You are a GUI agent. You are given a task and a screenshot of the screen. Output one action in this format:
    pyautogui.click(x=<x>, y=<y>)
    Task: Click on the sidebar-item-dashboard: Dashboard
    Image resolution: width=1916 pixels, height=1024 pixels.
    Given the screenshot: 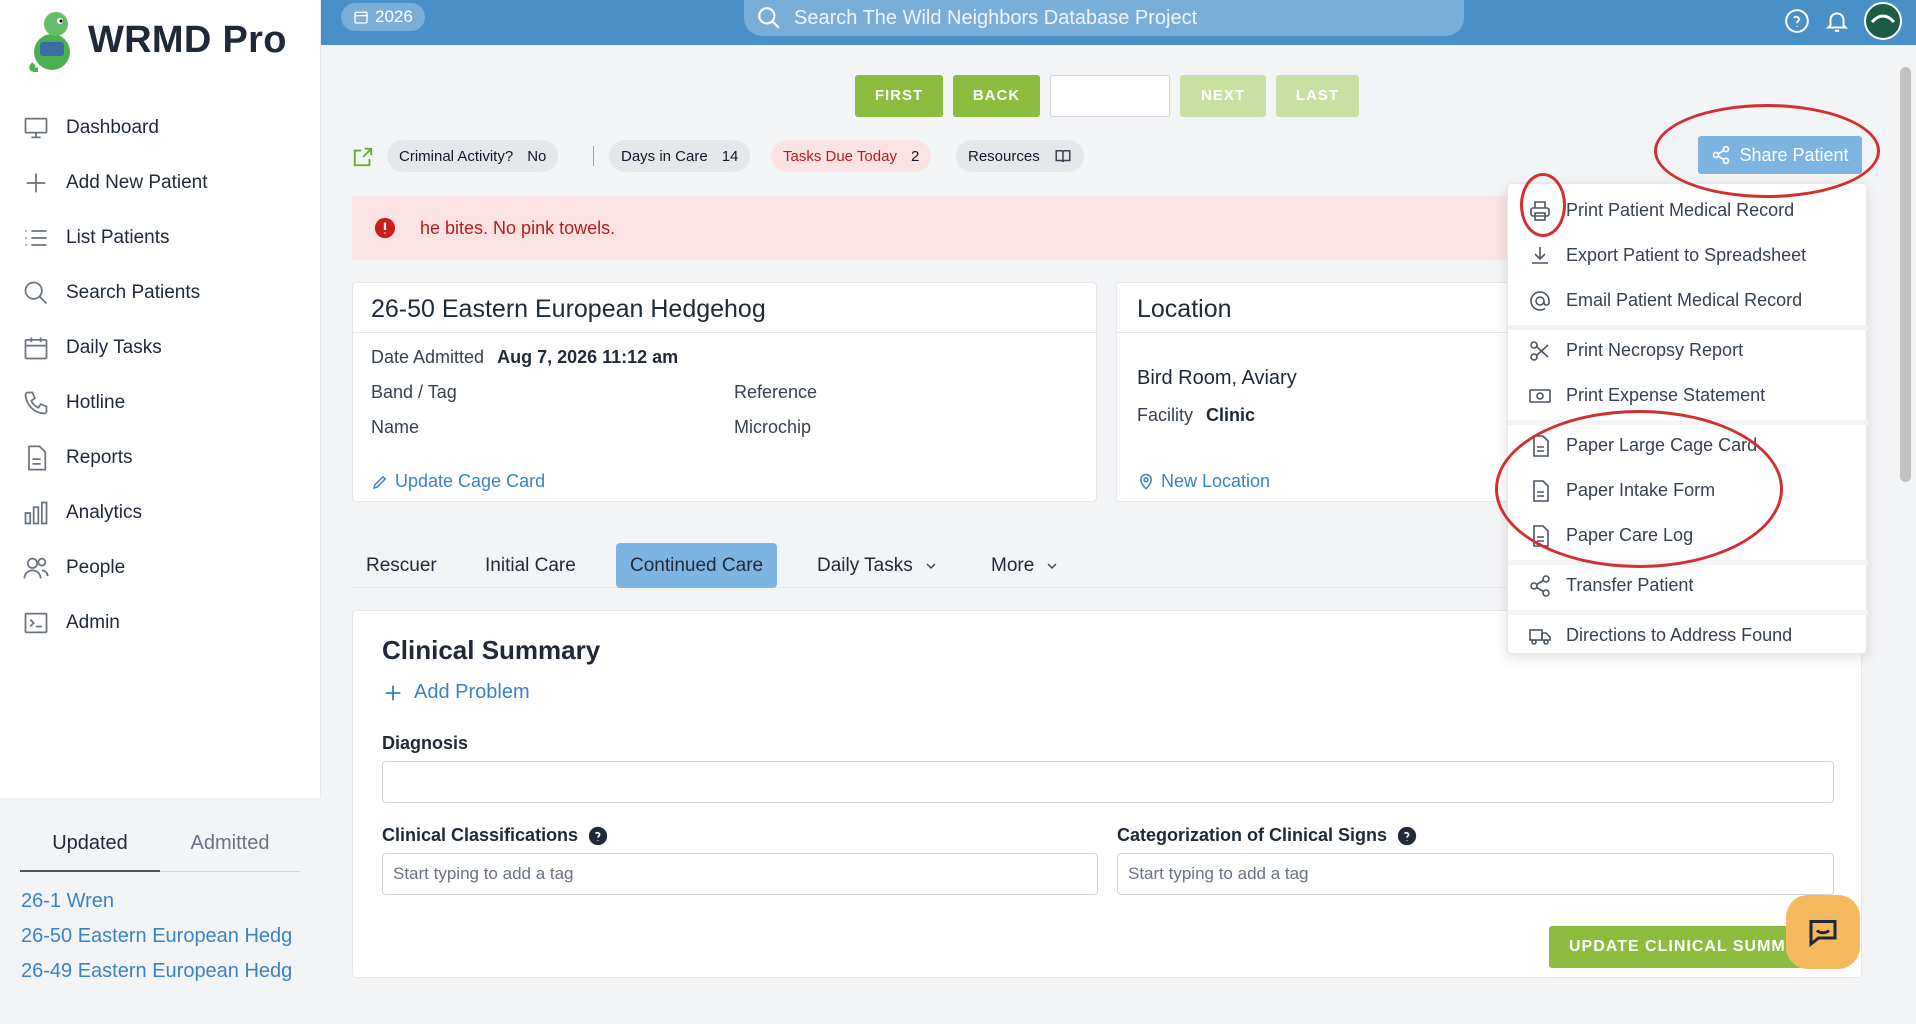 What is the action you would take?
    pyautogui.click(x=115, y=127)
    